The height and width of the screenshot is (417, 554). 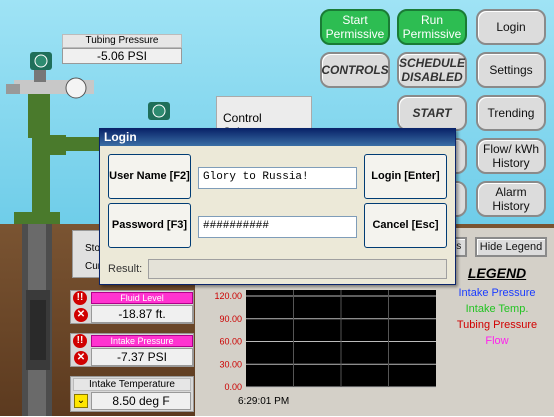 I want to click on intake-pressure-panel: !! Intake Pressure ✕ -7.37 PSI, so click(x=132, y=350).